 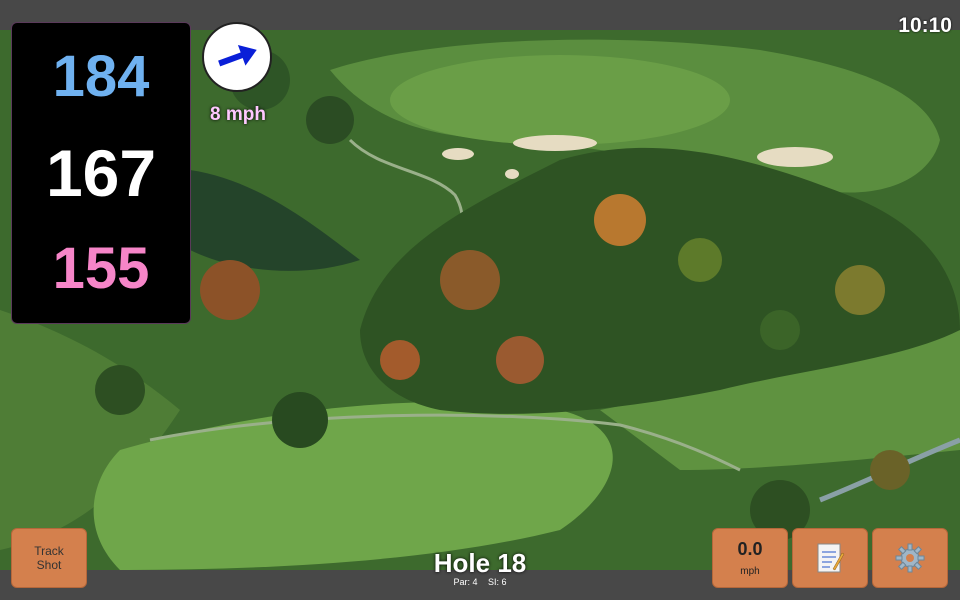 I want to click on wind-indicator, so click(x=237, y=57).